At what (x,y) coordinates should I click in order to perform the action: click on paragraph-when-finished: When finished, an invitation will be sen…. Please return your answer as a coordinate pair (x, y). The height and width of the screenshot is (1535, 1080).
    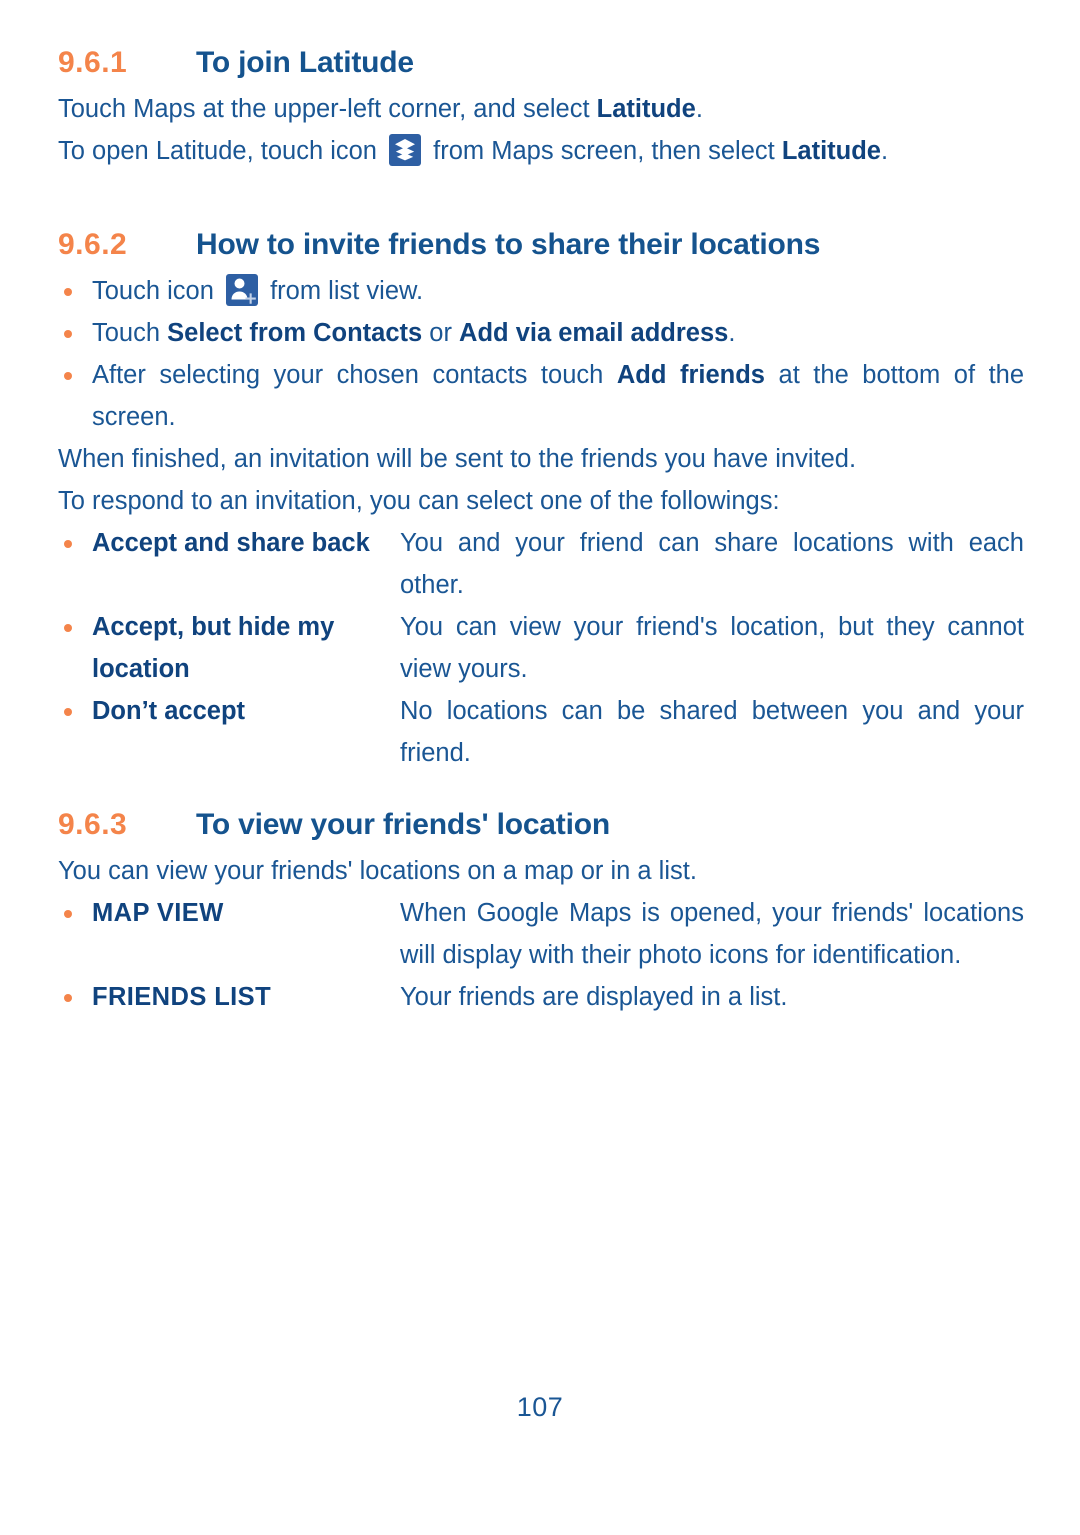
    Looking at the image, I should click on (457, 459).